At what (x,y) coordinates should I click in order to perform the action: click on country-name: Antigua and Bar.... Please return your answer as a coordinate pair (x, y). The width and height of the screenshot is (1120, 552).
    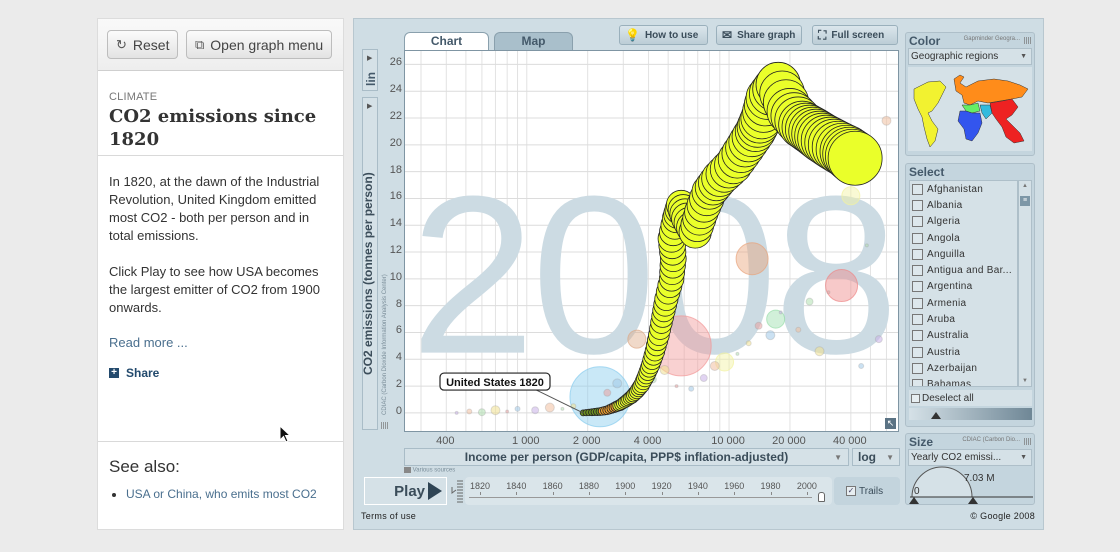
    Looking at the image, I should click on (969, 271).